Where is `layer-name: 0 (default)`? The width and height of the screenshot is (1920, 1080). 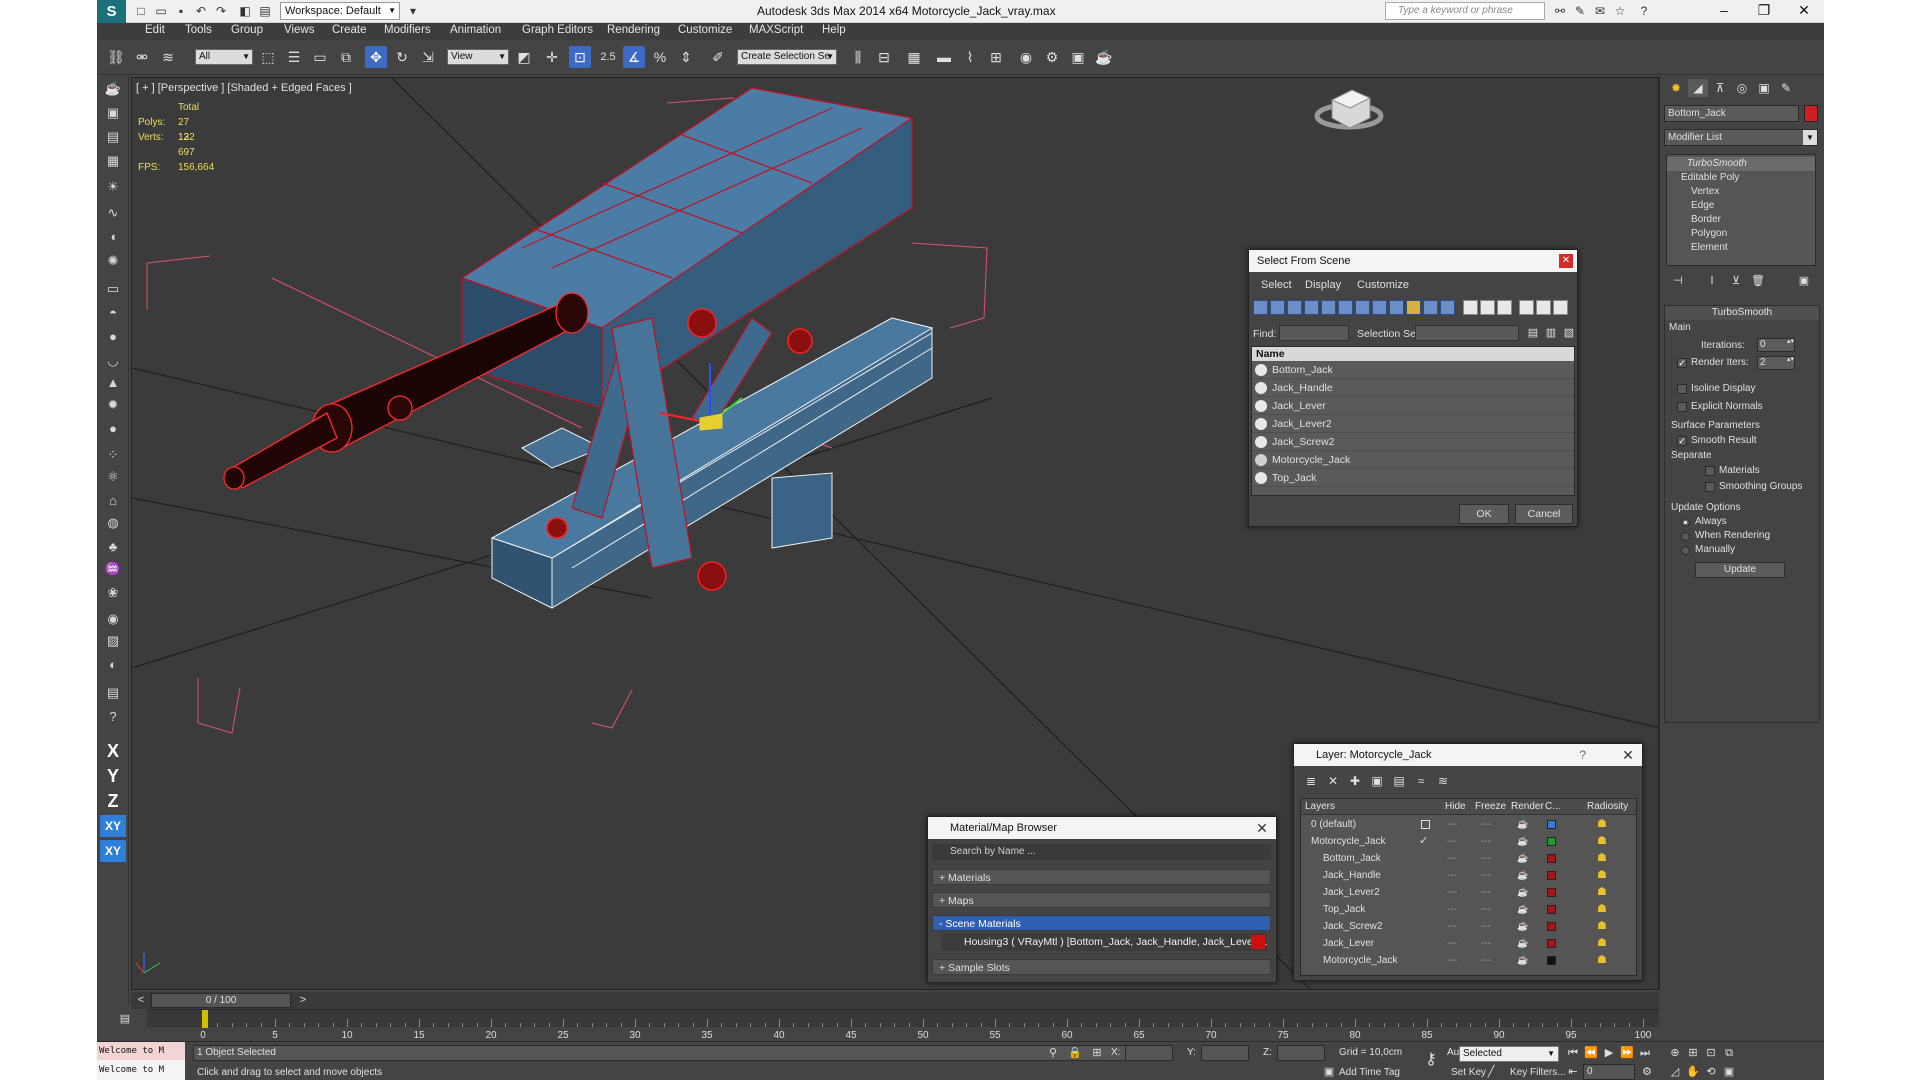
layer-name: 0 (default) is located at coordinates (1333, 824).